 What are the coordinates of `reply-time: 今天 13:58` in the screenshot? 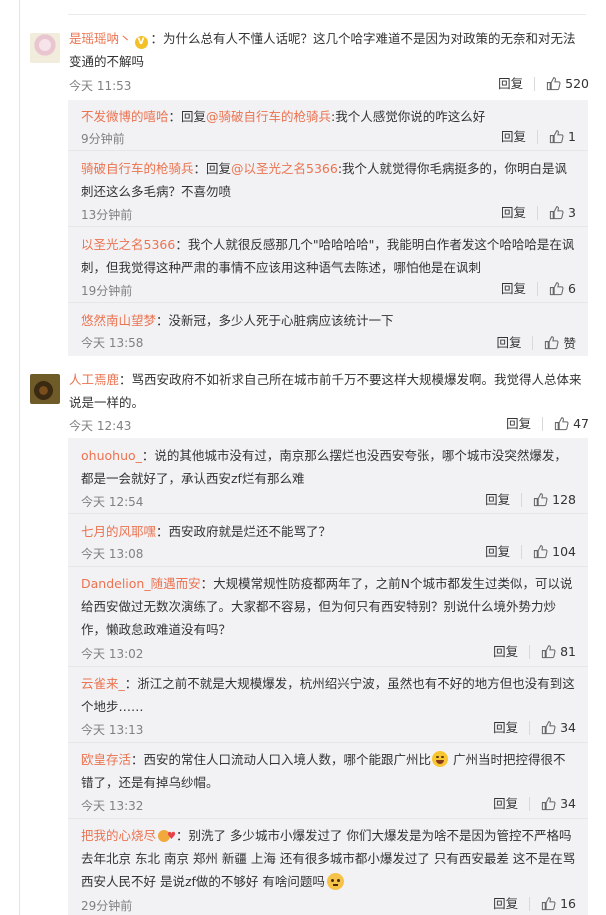 It's located at (112, 343).